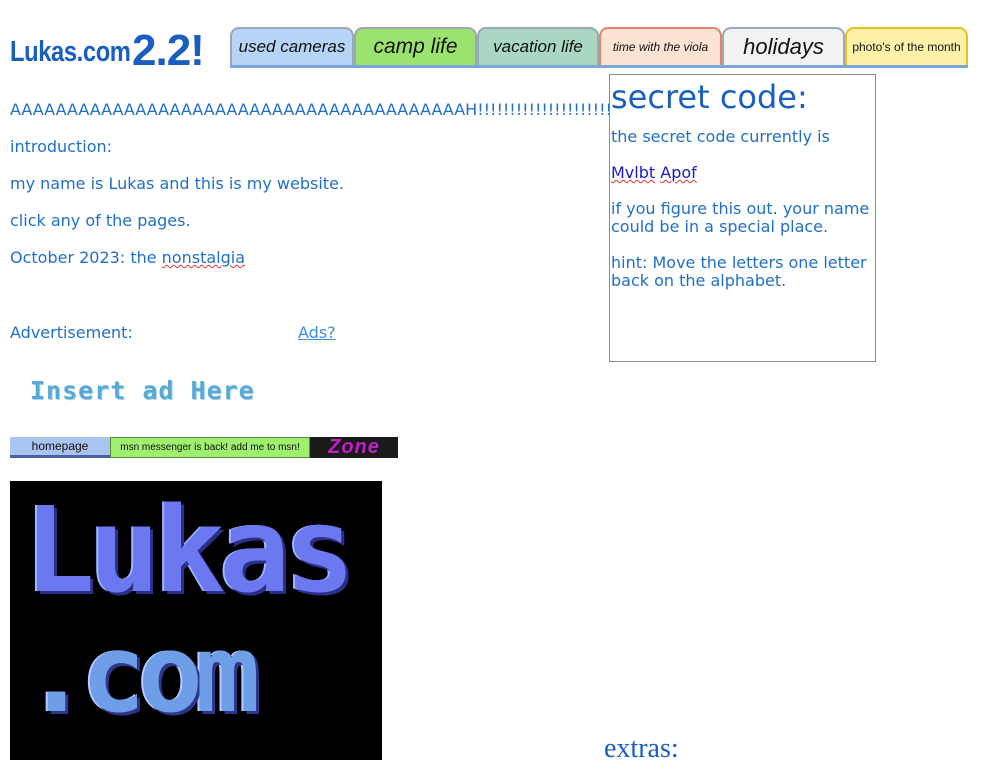  Describe the element at coordinates (415, 47) in the screenshot. I see `tab-camp-life: camp life` at that location.